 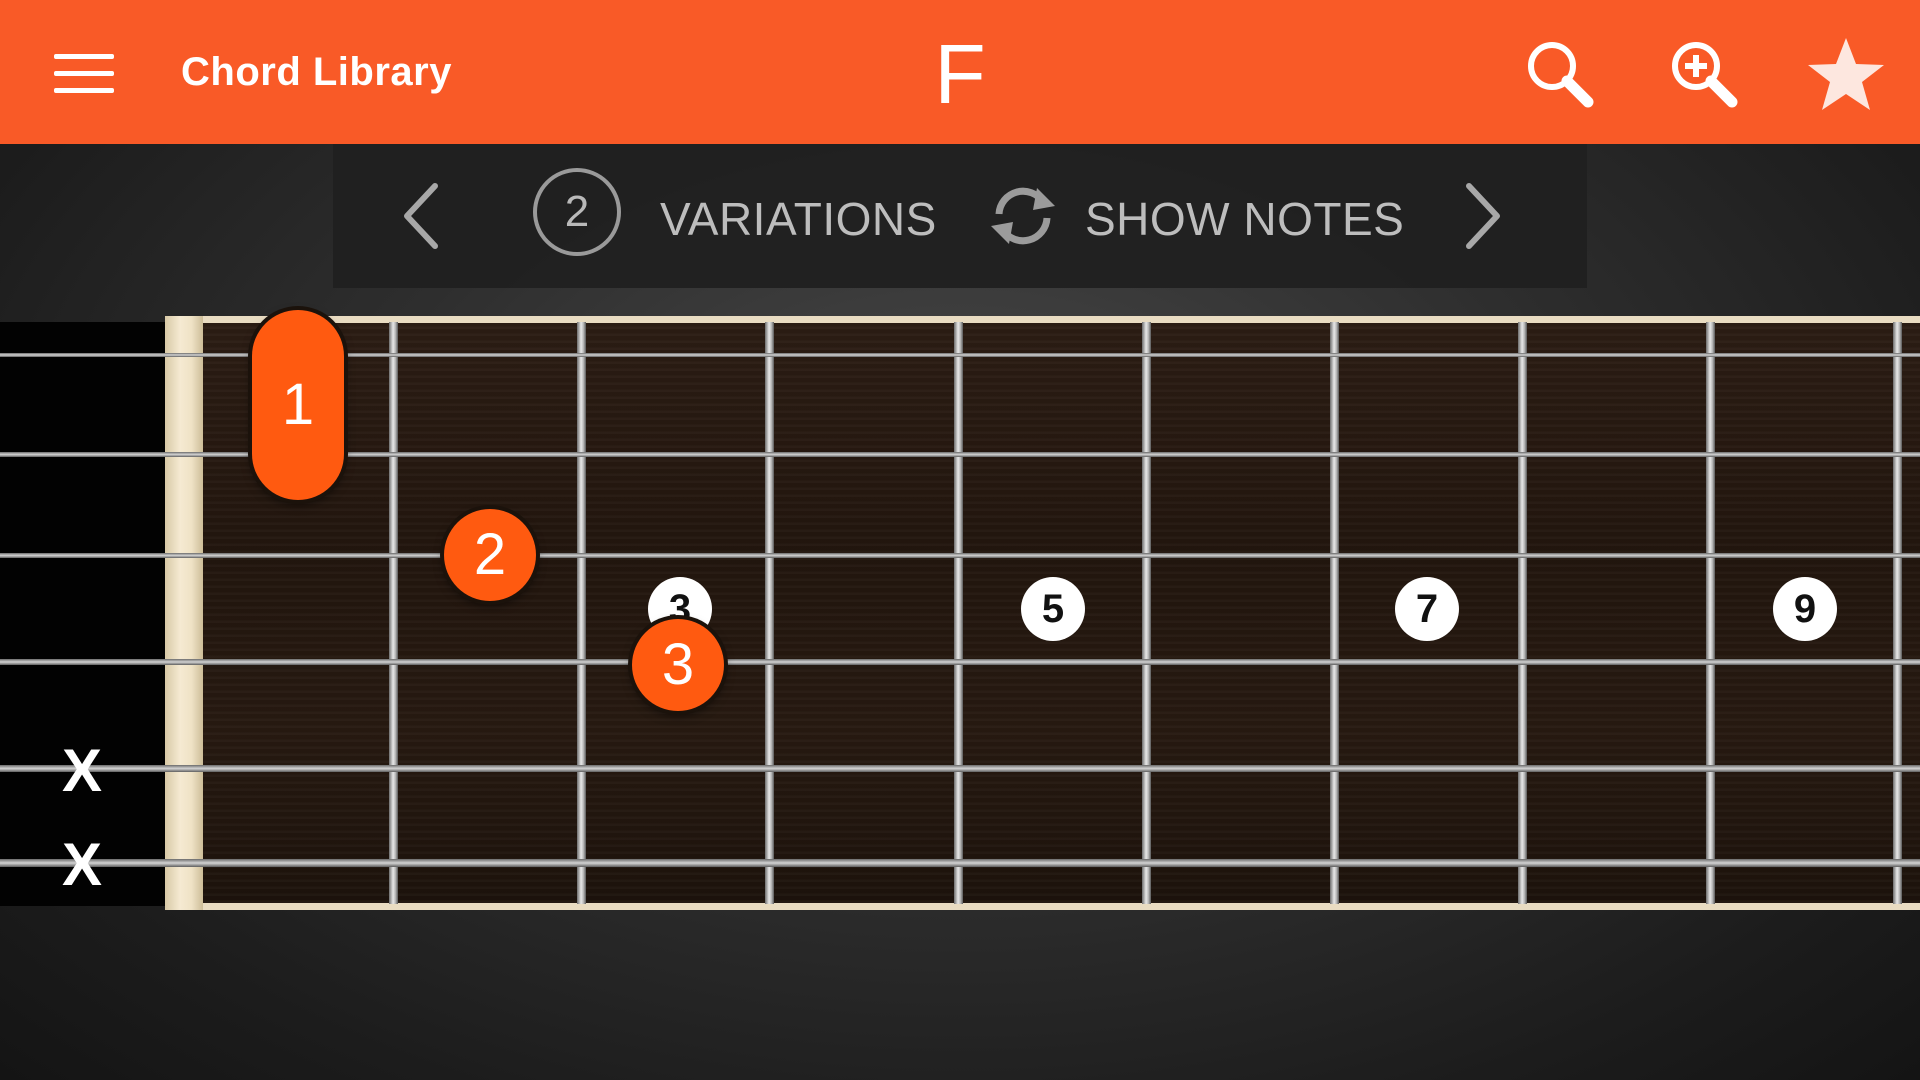 What do you see at coordinates (577, 212) in the screenshot?
I see `variation-count-badge: 2` at bounding box center [577, 212].